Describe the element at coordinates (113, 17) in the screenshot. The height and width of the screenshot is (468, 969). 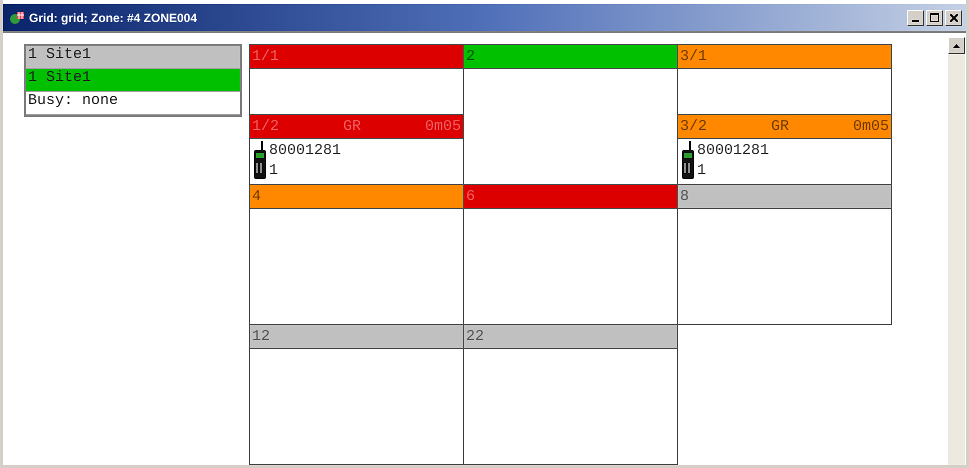
I see `window-title: Grid: grid; Zone: #4 ZONE004` at that location.